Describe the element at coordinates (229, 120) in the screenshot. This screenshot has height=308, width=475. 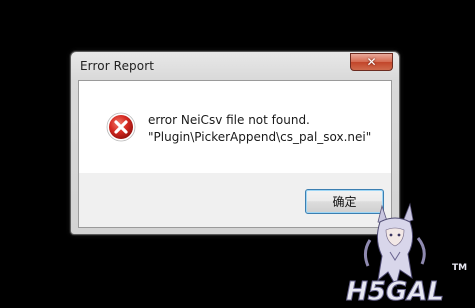
I see `error-message: error NeiCsv file not found.` at that location.